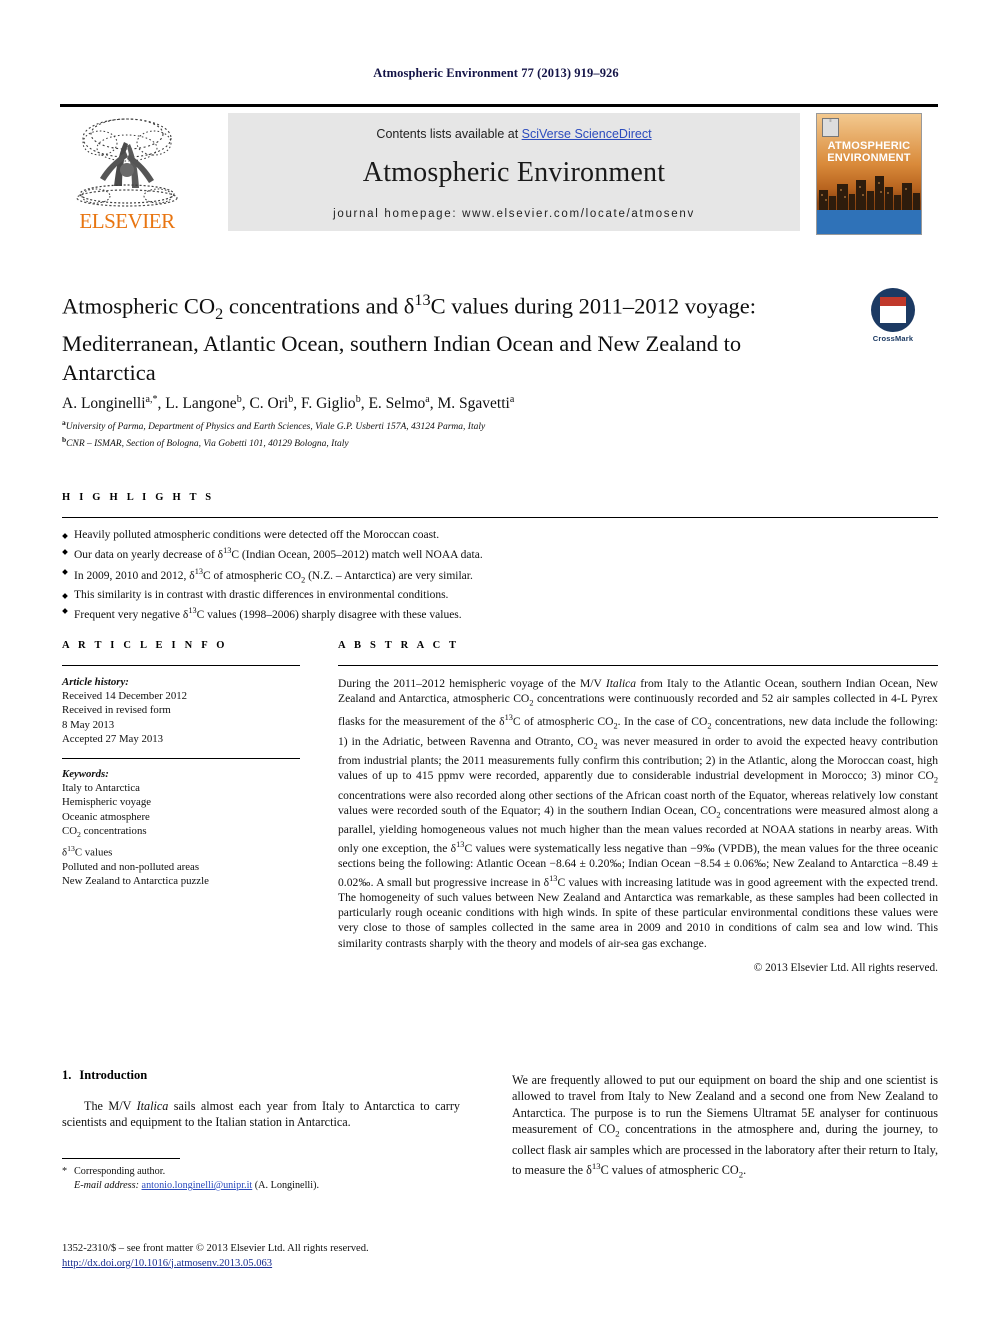 Image resolution: width=992 pixels, height=1323 pixels. I want to click on footnote-rule, so click(121, 1158).